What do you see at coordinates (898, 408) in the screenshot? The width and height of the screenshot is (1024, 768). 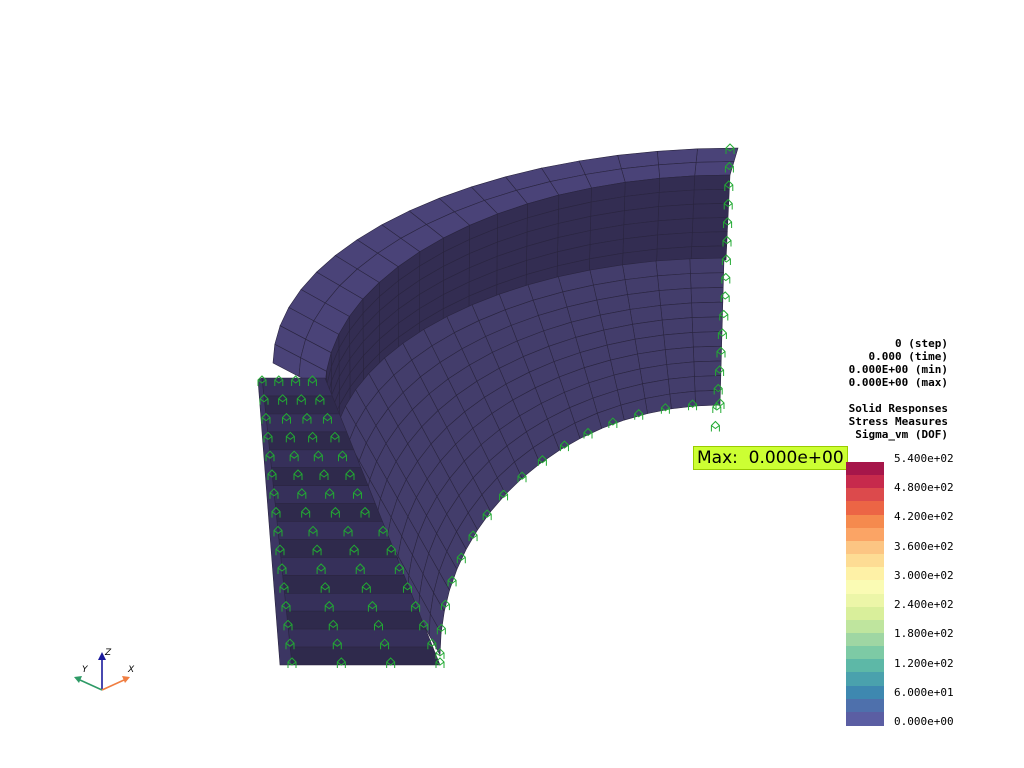 I see `result-group: Solid Responses` at bounding box center [898, 408].